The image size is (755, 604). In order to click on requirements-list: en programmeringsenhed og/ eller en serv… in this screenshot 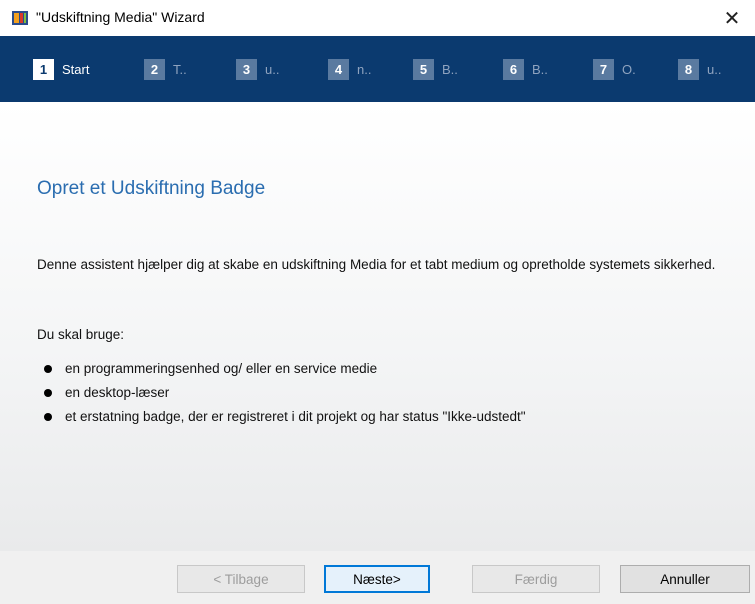, I will do `click(285, 393)`.